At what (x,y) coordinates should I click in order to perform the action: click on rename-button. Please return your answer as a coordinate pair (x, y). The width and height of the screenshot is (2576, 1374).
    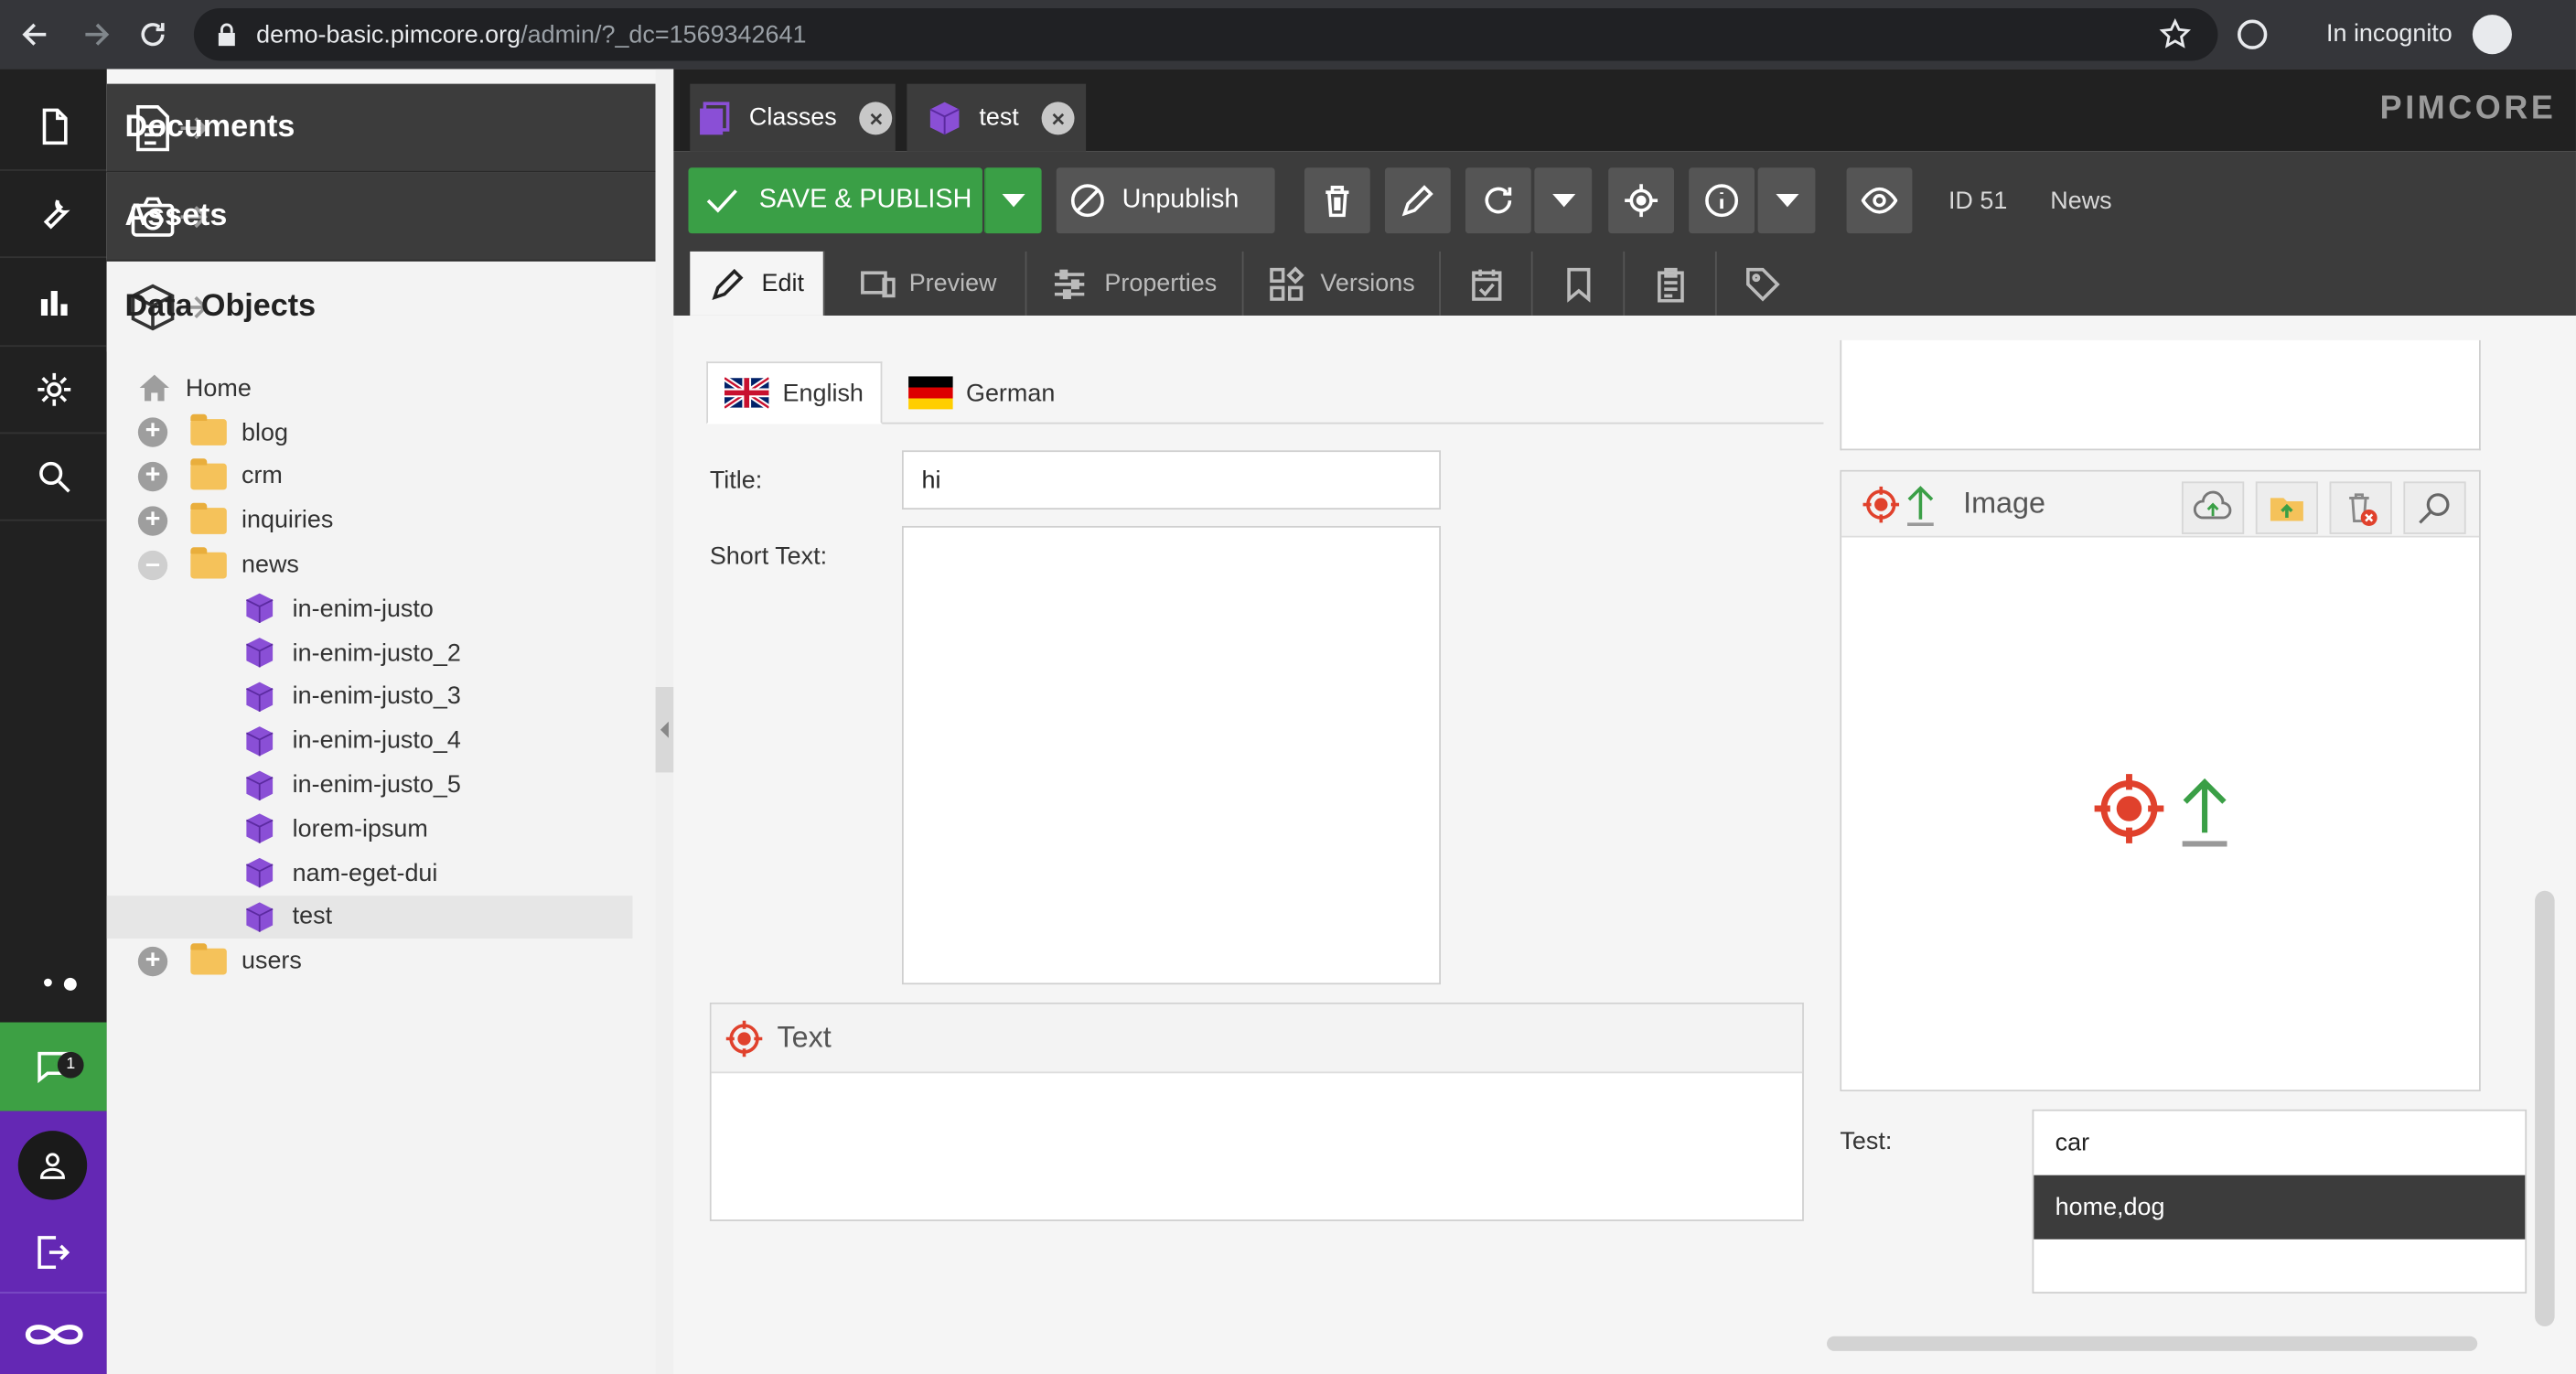
    Looking at the image, I should click on (1418, 200).